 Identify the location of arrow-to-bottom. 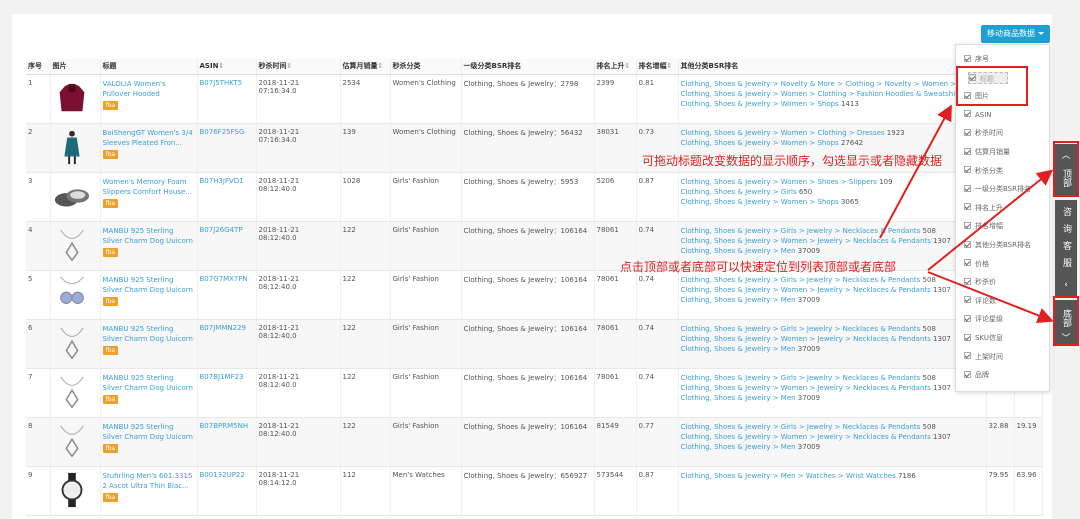
(990, 297).